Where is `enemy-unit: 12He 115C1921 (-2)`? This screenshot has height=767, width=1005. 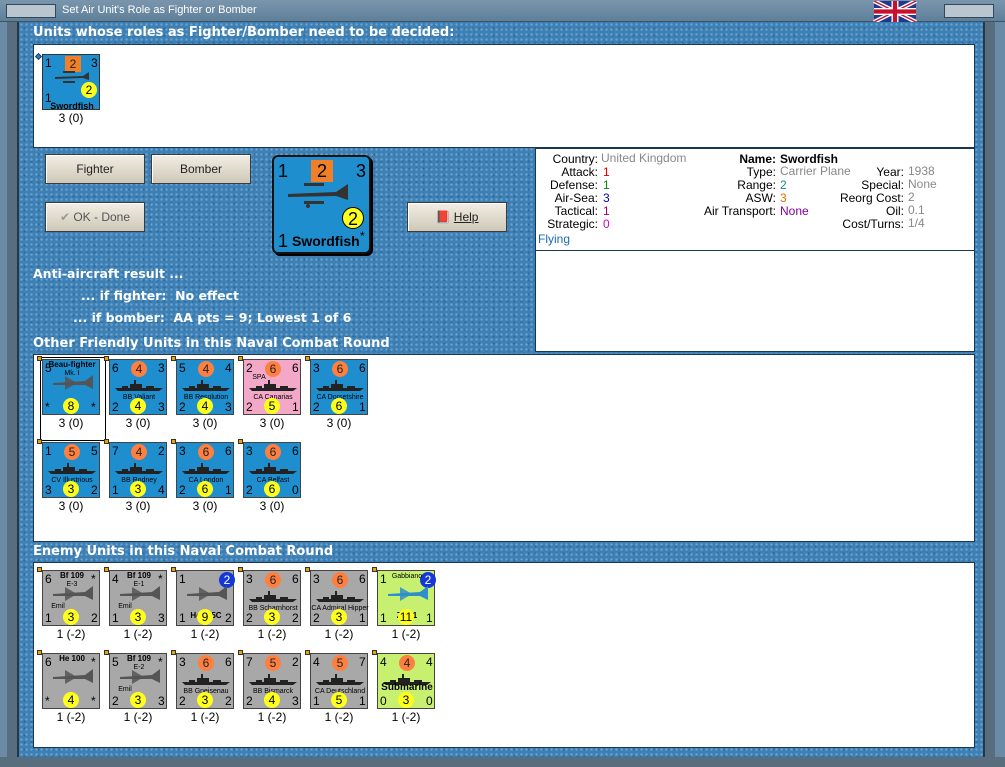 enemy-unit: 12He 115C1921 (-2) is located at coordinates (203, 604).